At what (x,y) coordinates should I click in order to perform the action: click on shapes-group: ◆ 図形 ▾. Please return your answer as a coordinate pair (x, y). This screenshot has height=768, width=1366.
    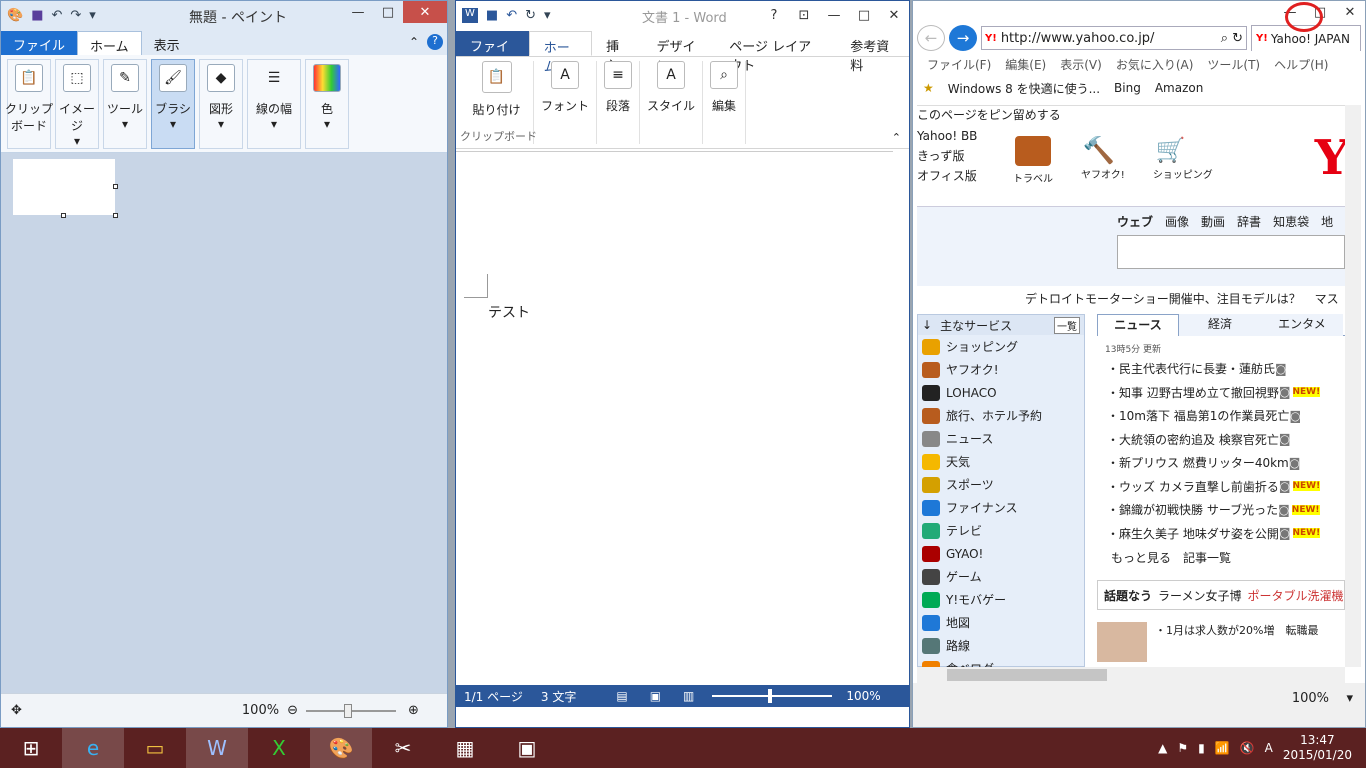
    Looking at the image, I should click on (221, 104).